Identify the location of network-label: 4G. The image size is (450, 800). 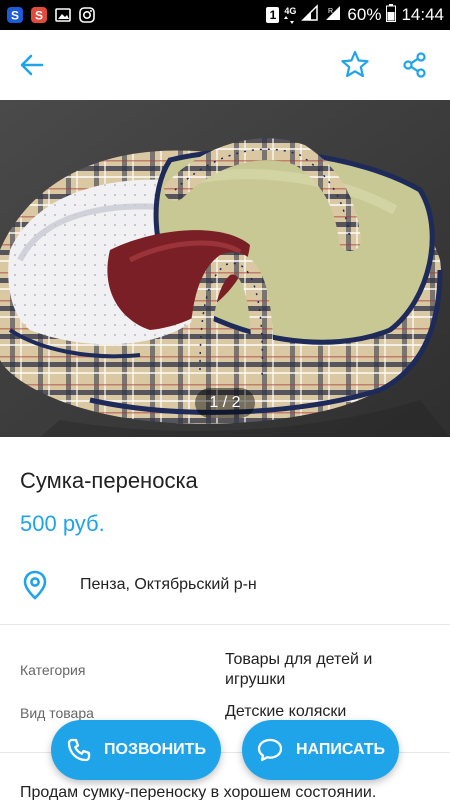
(290, 10).